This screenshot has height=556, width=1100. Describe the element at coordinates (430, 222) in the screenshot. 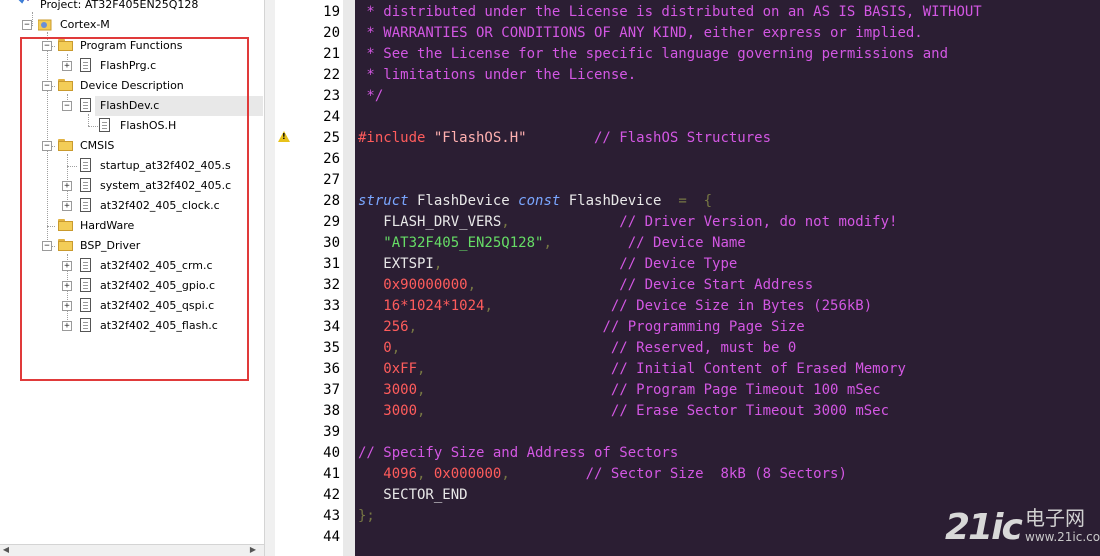

I see `code-token: FLASH_DRV_VERS` at that location.